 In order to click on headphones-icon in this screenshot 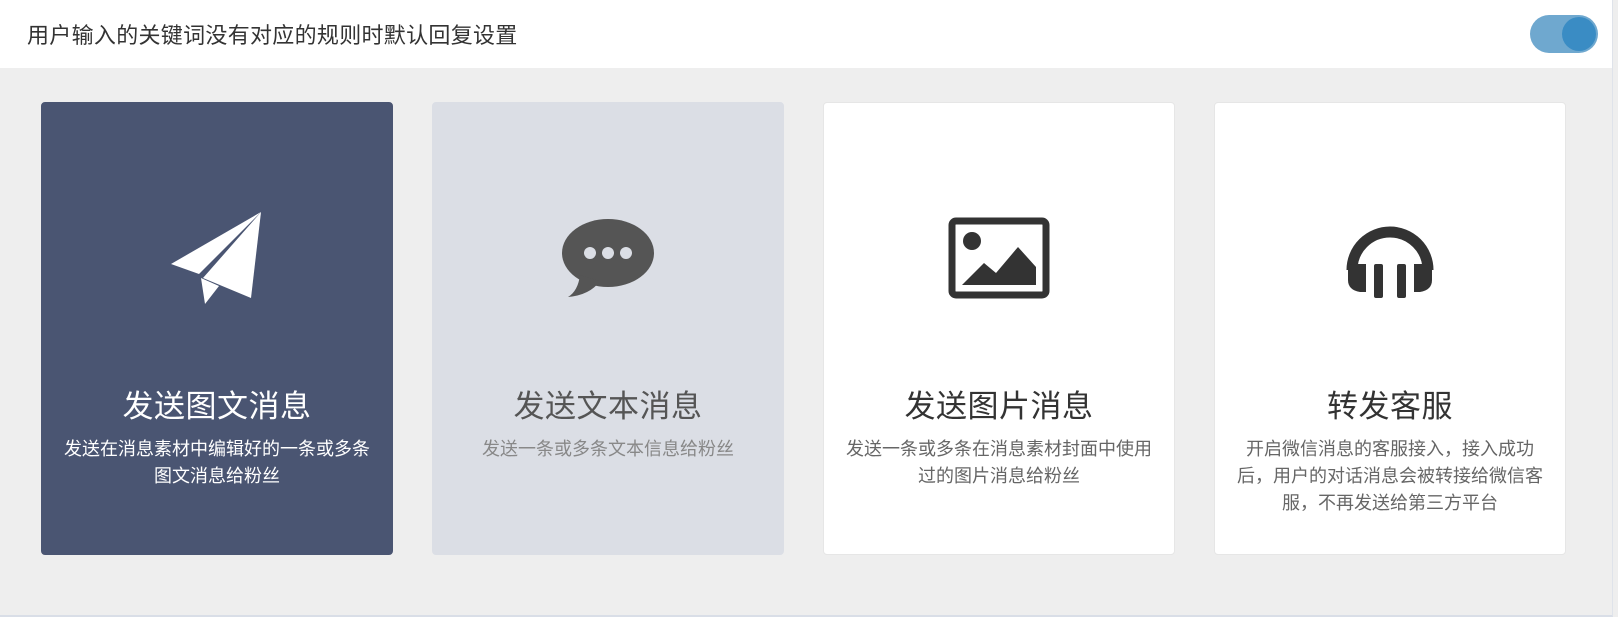, I will do `click(1390, 258)`.